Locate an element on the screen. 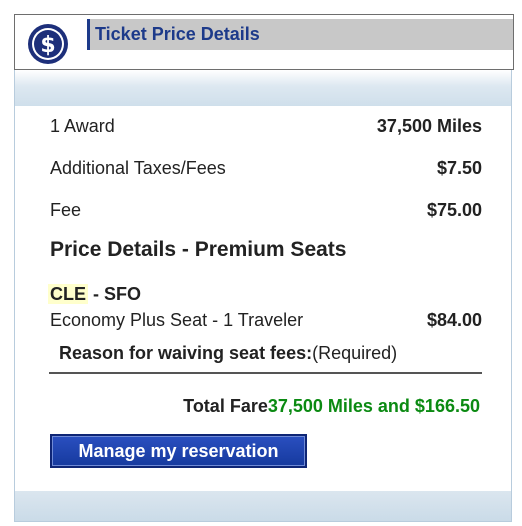 The width and height of the screenshot is (522, 526). route-origin: CLE is located at coordinates (68, 294).